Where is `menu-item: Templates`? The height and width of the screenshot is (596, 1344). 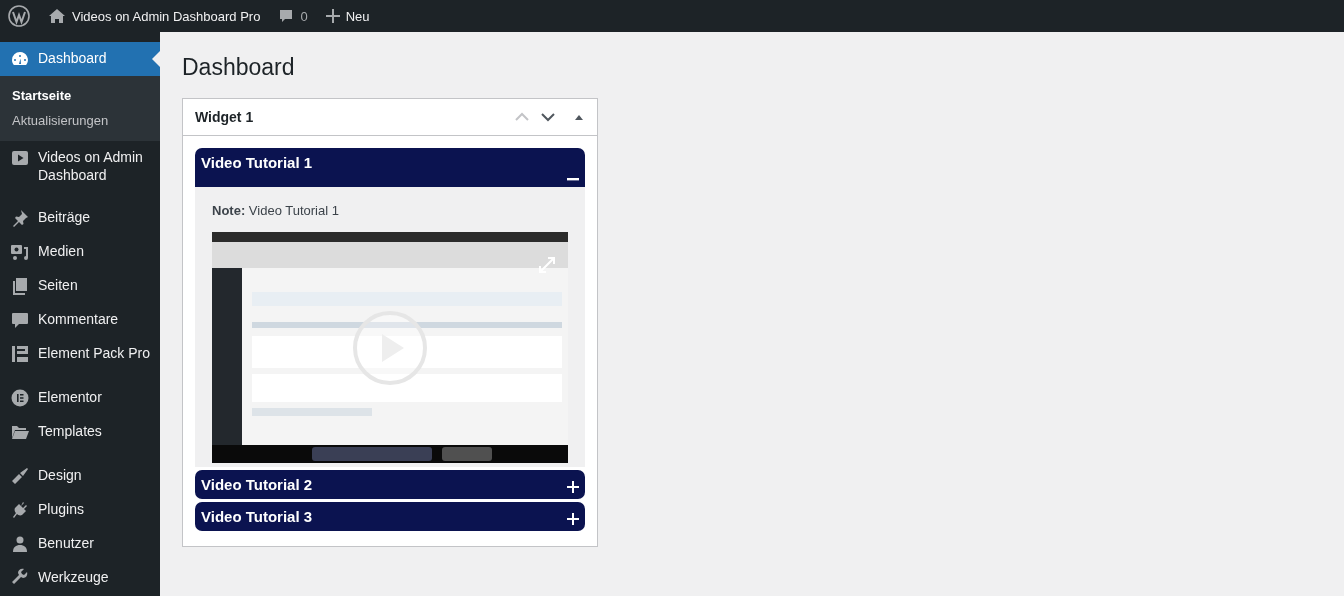 menu-item: Templates is located at coordinates (80, 432).